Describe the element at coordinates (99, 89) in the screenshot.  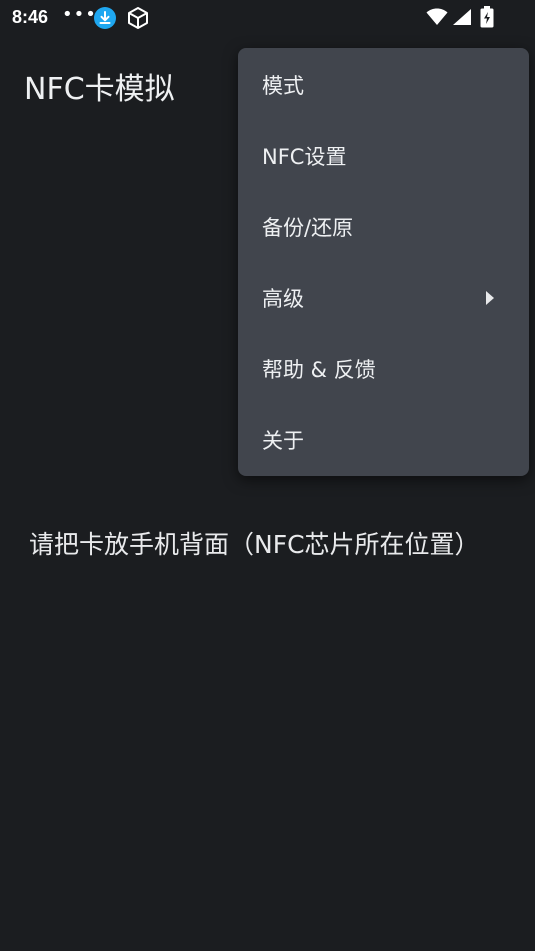
I see `app-title: NFC卡模拟` at that location.